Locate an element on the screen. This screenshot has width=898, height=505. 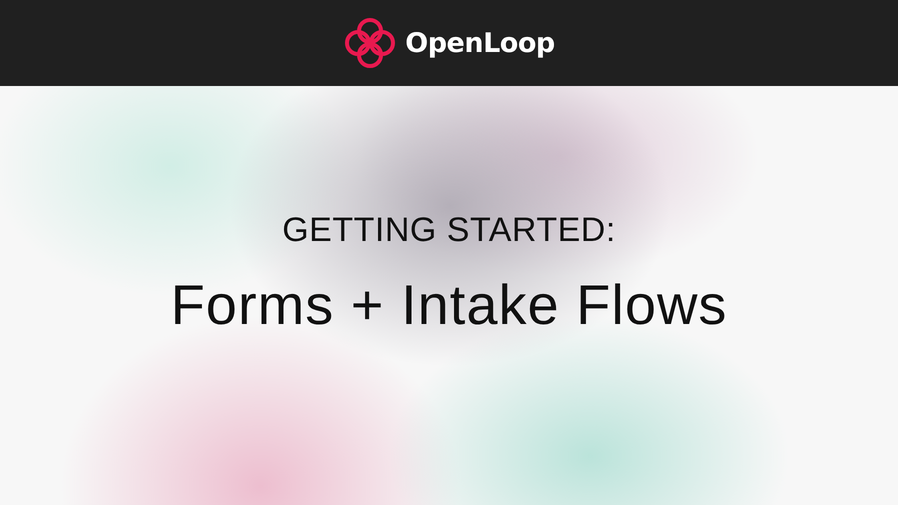
brand-name: OpenLoop is located at coordinates (480, 43).